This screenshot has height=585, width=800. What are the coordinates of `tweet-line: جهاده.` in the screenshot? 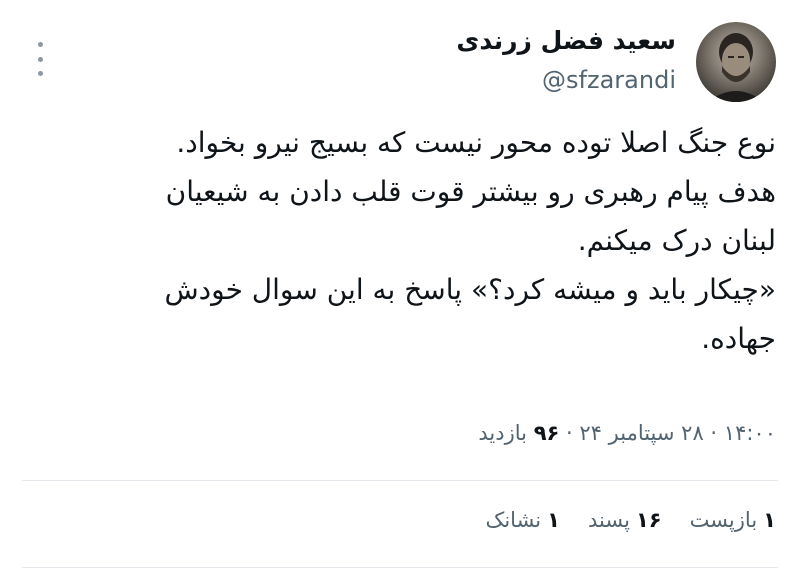 It's located at (738, 338).